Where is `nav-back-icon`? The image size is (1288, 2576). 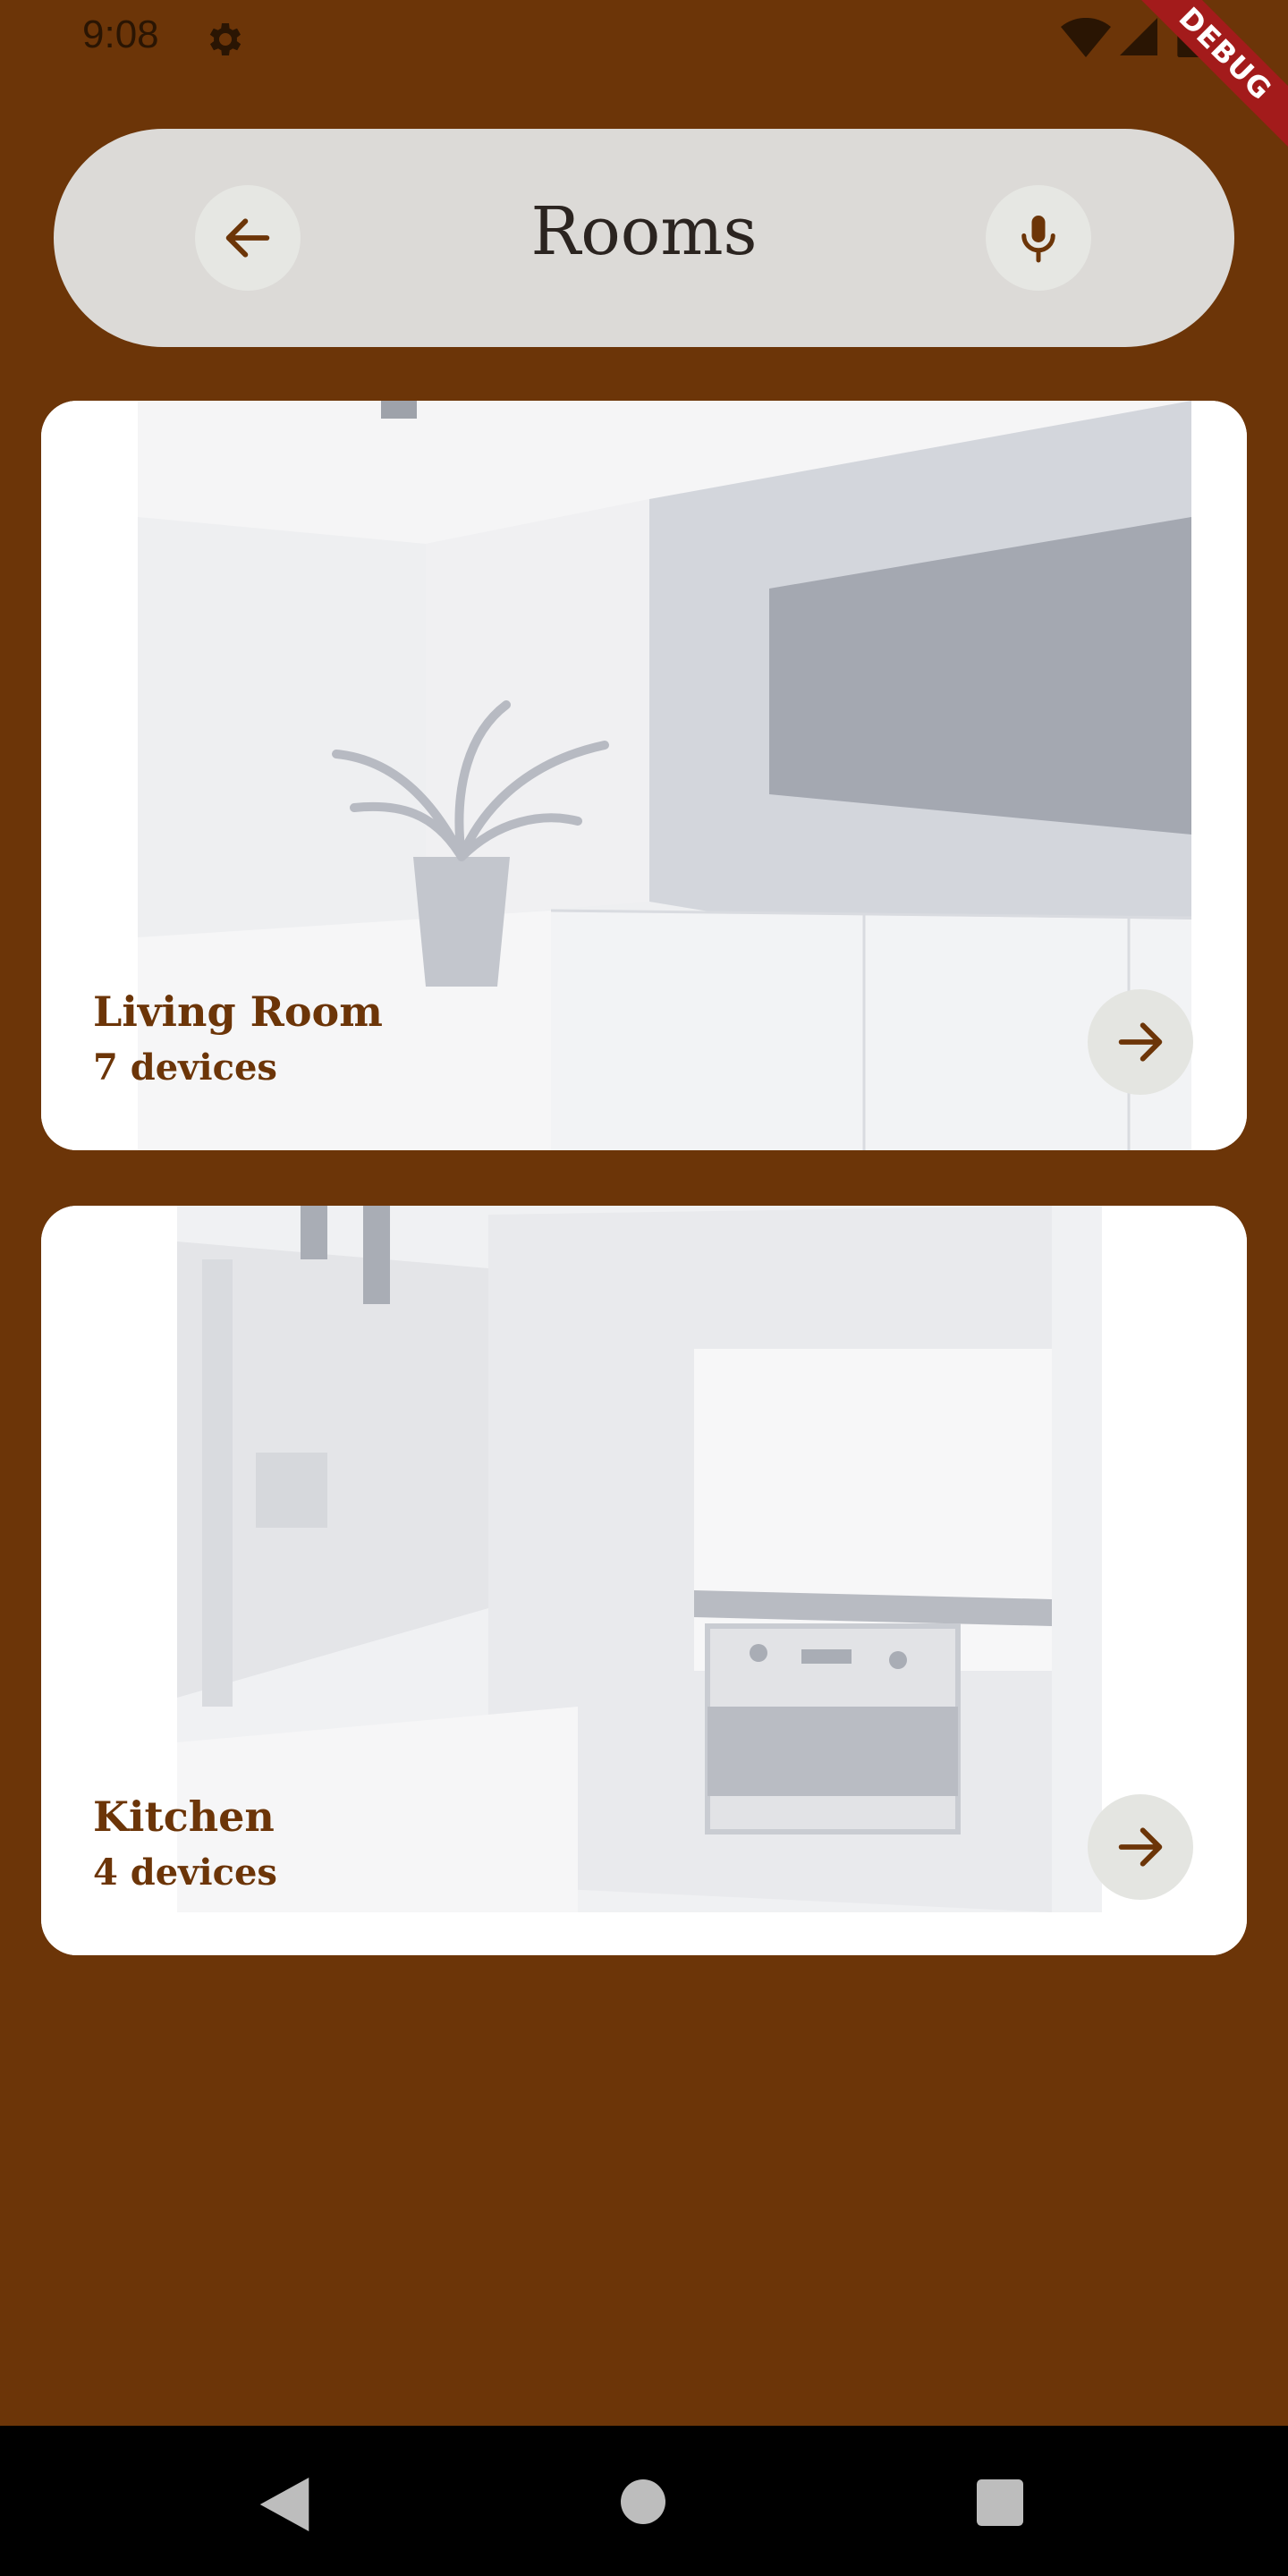
nav-back-icon is located at coordinates (284, 2504).